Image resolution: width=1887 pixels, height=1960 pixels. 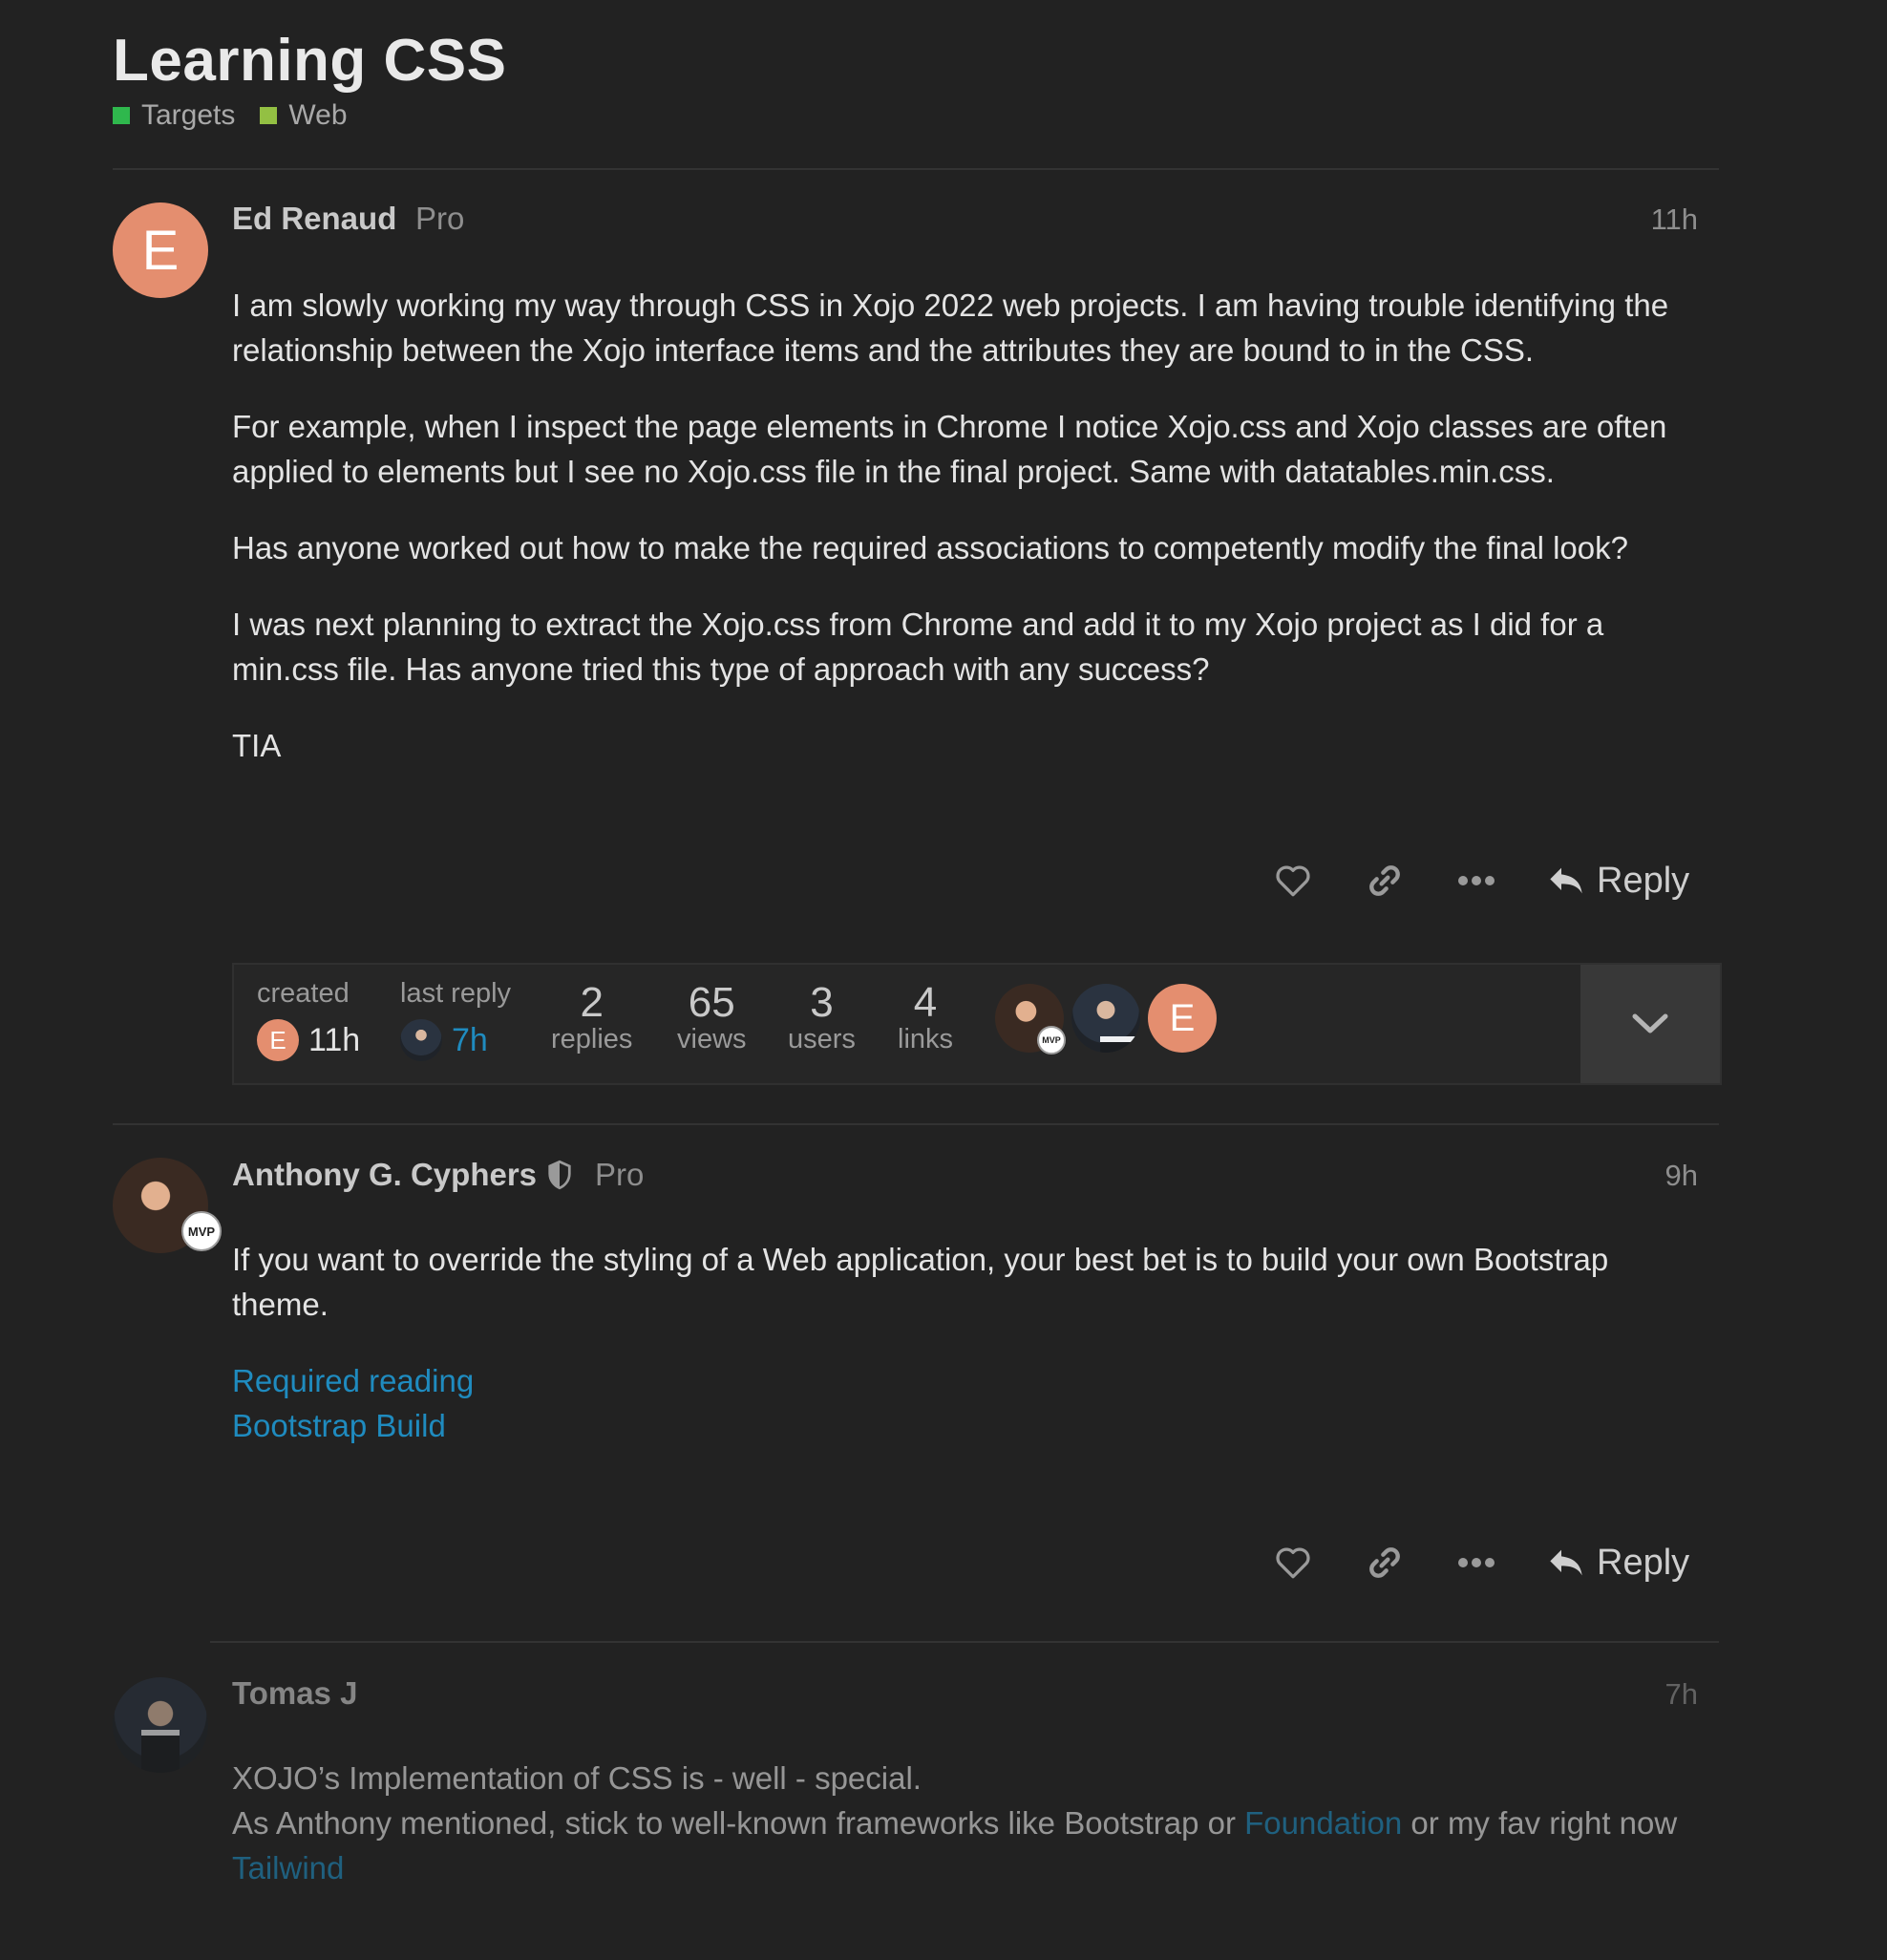 What do you see at coordinates (294, 1693) in the screenshot?
I see `post-author-name: Tomas J` at bounding box center [294, 1693].